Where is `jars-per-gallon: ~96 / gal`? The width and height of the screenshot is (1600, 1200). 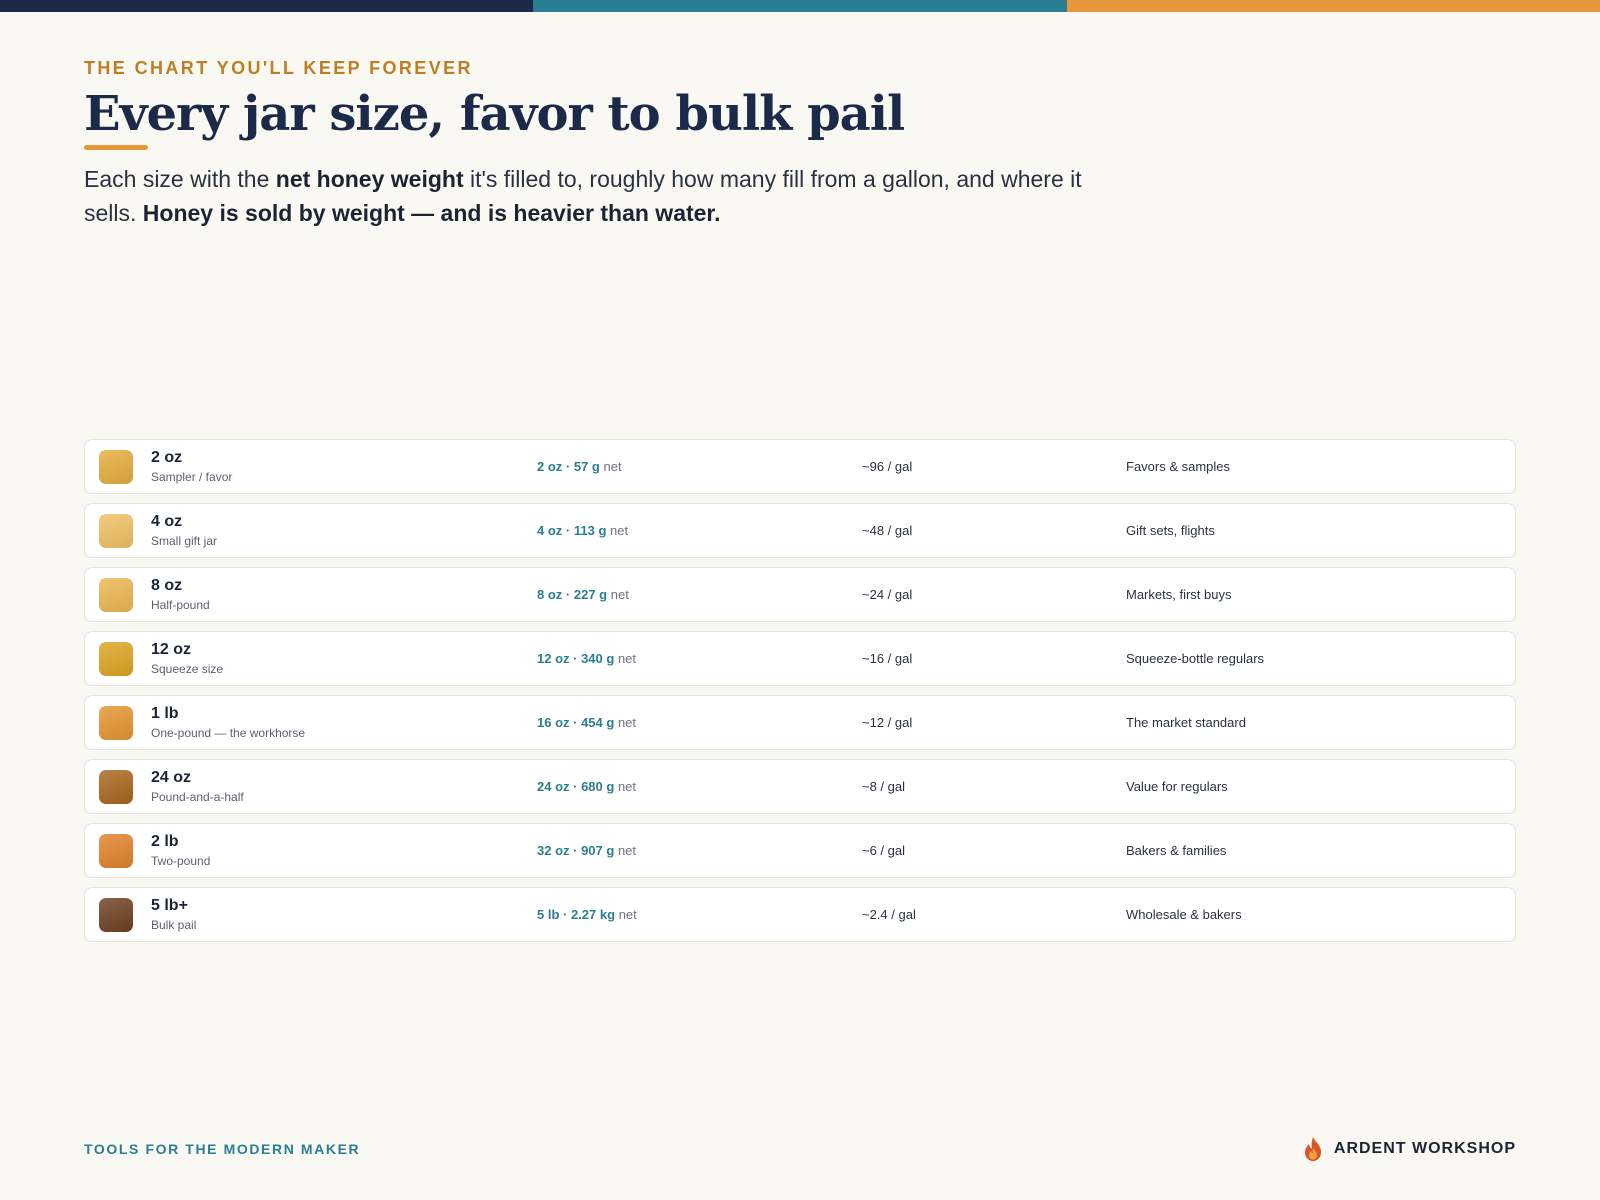 jars-per-gallon: ~96 / gal is located at coordinates (887, 466).